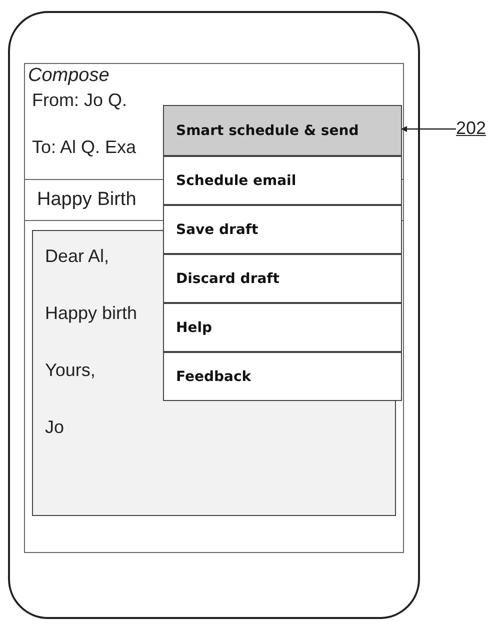 The image size is (498, 624). Describe the element at coordinates (77, 256) in the screenshot. I see `body-line: Dear Al,` at that location.